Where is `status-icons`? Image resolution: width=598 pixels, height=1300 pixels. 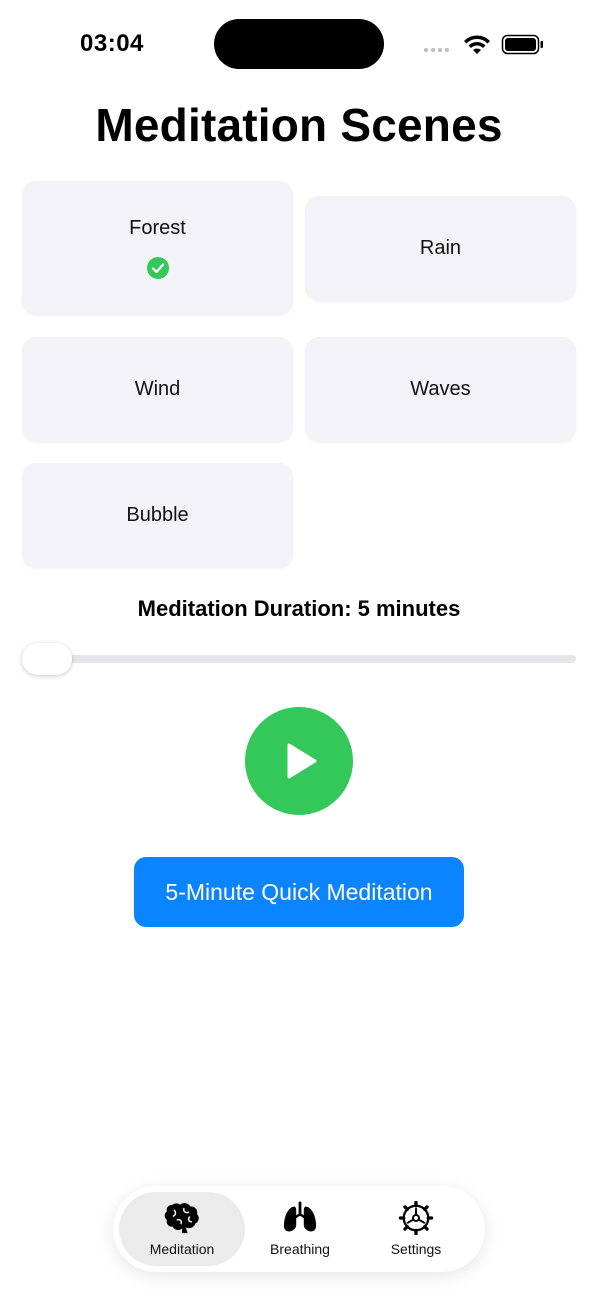 status-icons is located at coordinates (483, 44).